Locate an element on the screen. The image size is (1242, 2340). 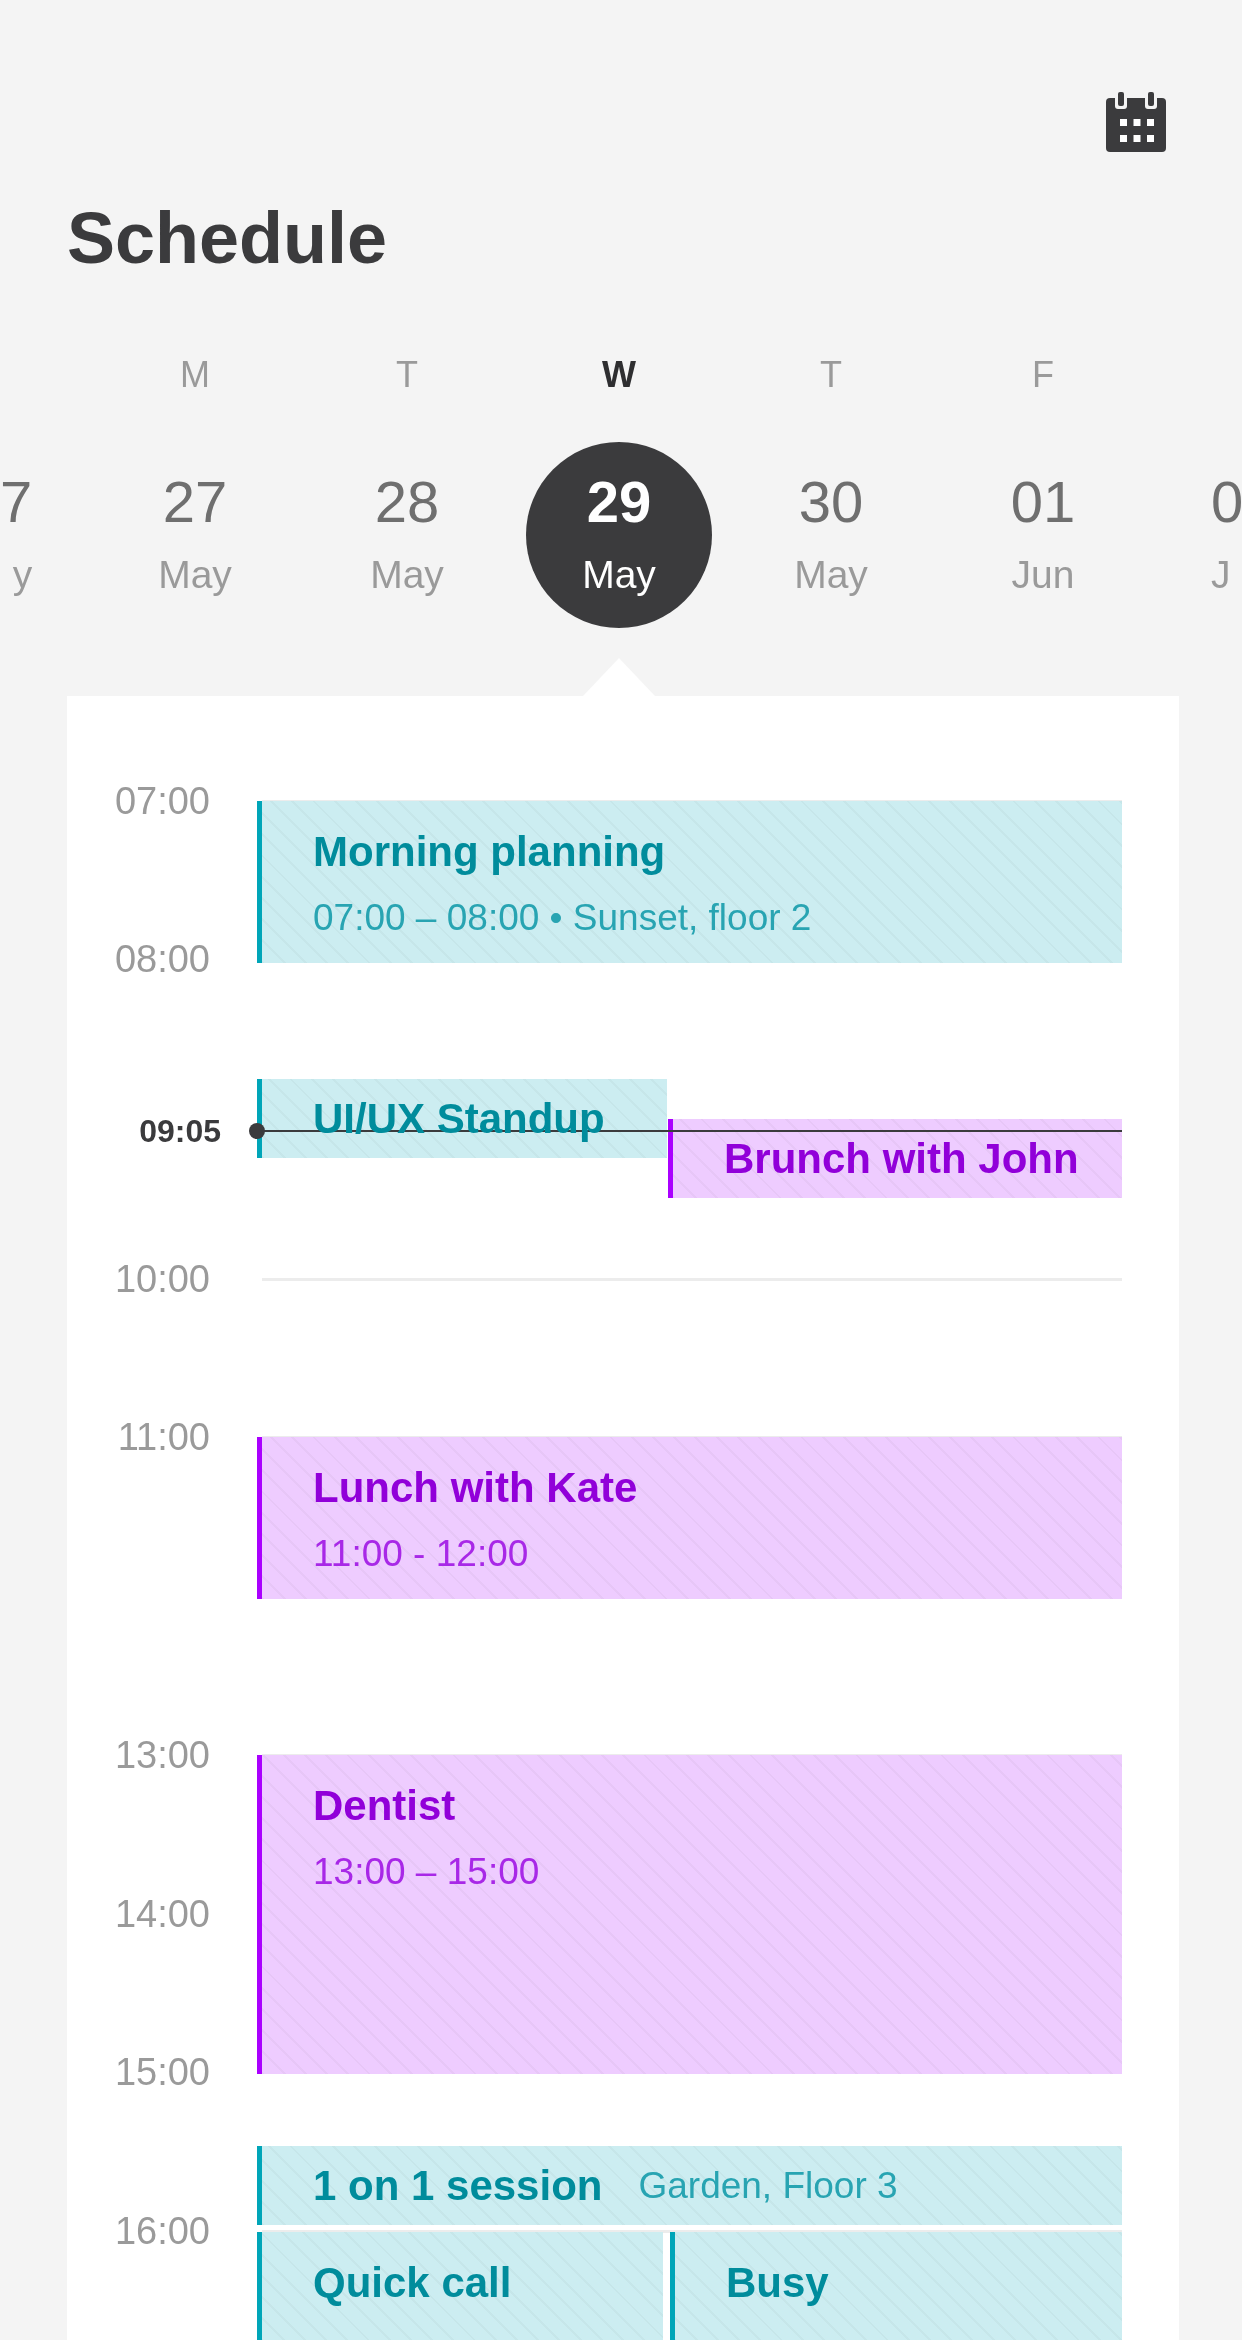
event-card: Quick call is located at coordinates (460, 2286).